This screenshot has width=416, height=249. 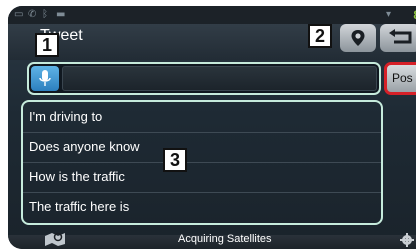 I want to click on list-item: The traffic here is, so click(x=202, y=207).